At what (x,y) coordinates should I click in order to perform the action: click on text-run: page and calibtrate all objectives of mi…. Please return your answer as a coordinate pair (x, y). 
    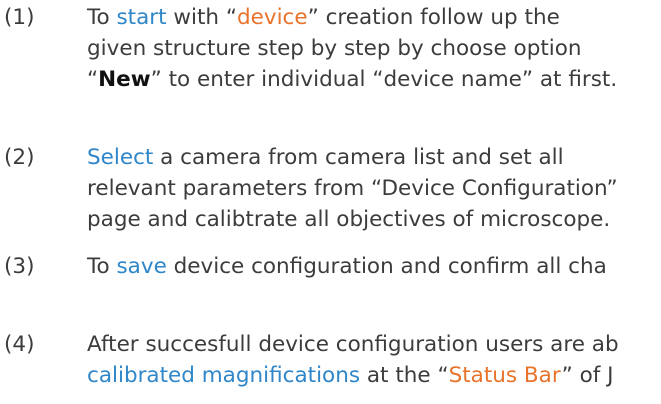
    Looking at the image, I should click on (349, 219).